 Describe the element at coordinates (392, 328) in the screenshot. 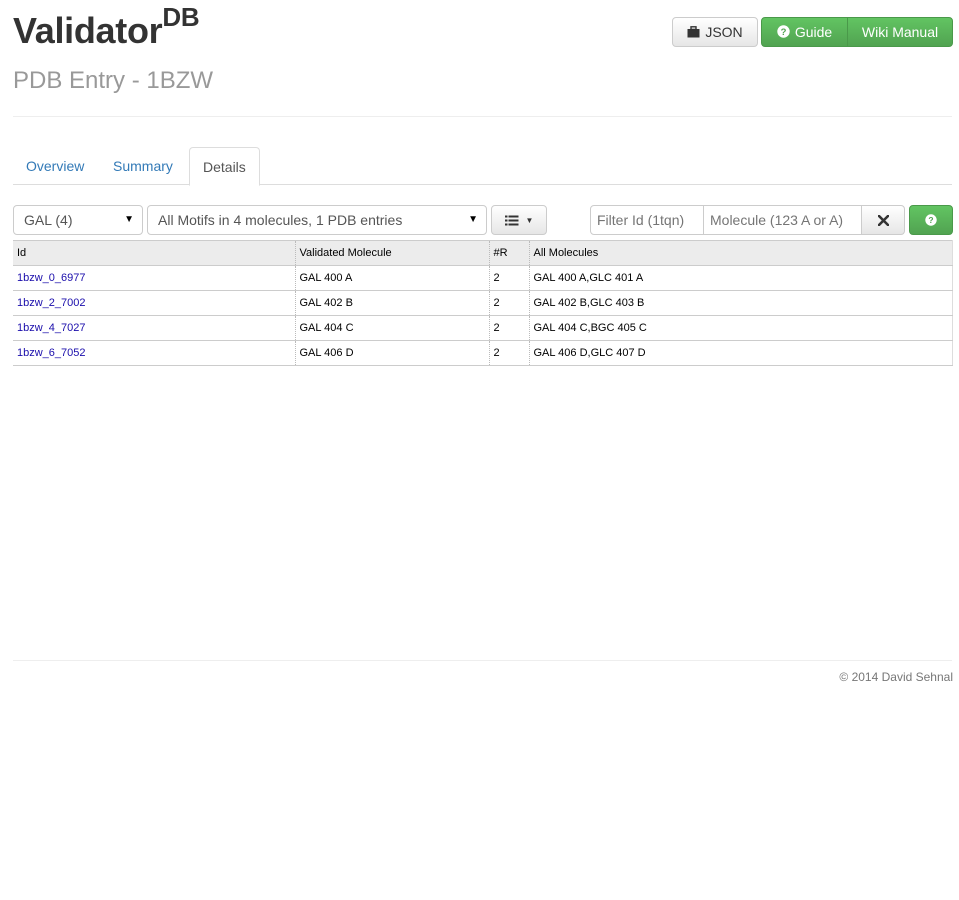

I see `cell-validated-molecule: GAL 404 C` at that location.